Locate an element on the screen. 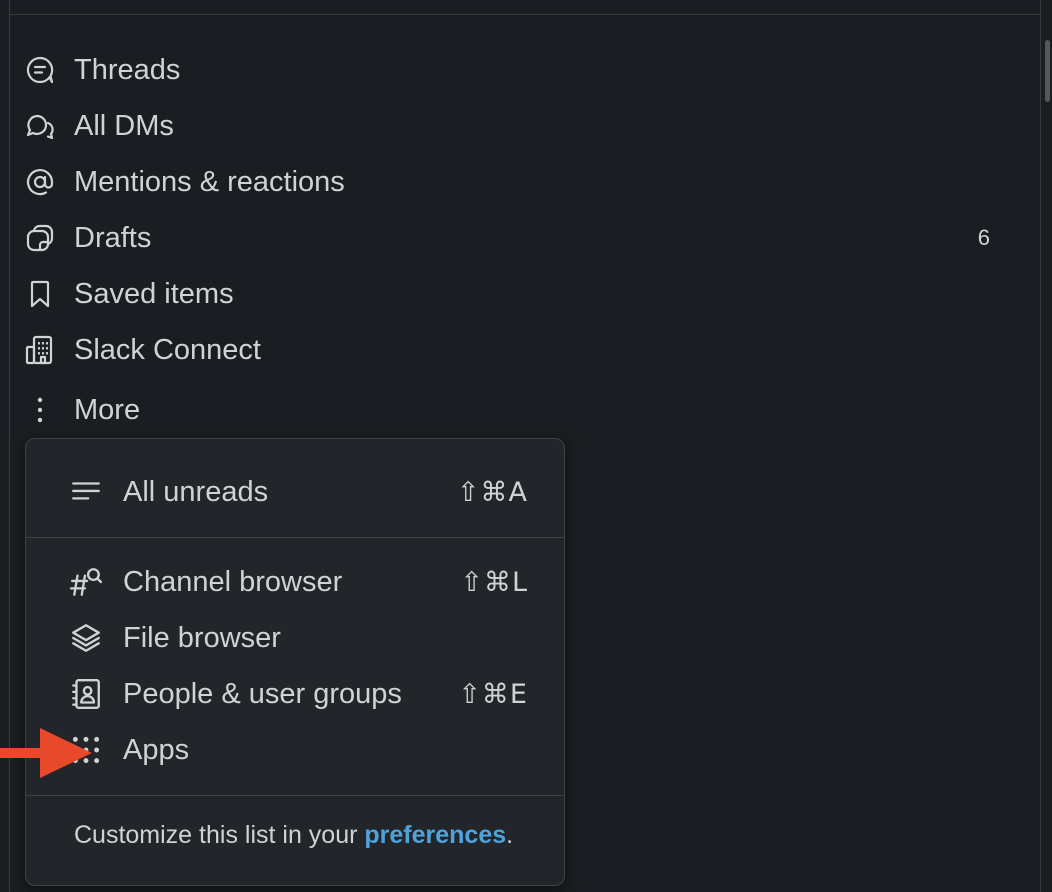 The width and height of the screenshot is (1052, 892). sidebar-item-label: Drafts is located at coordinates (113, 237).